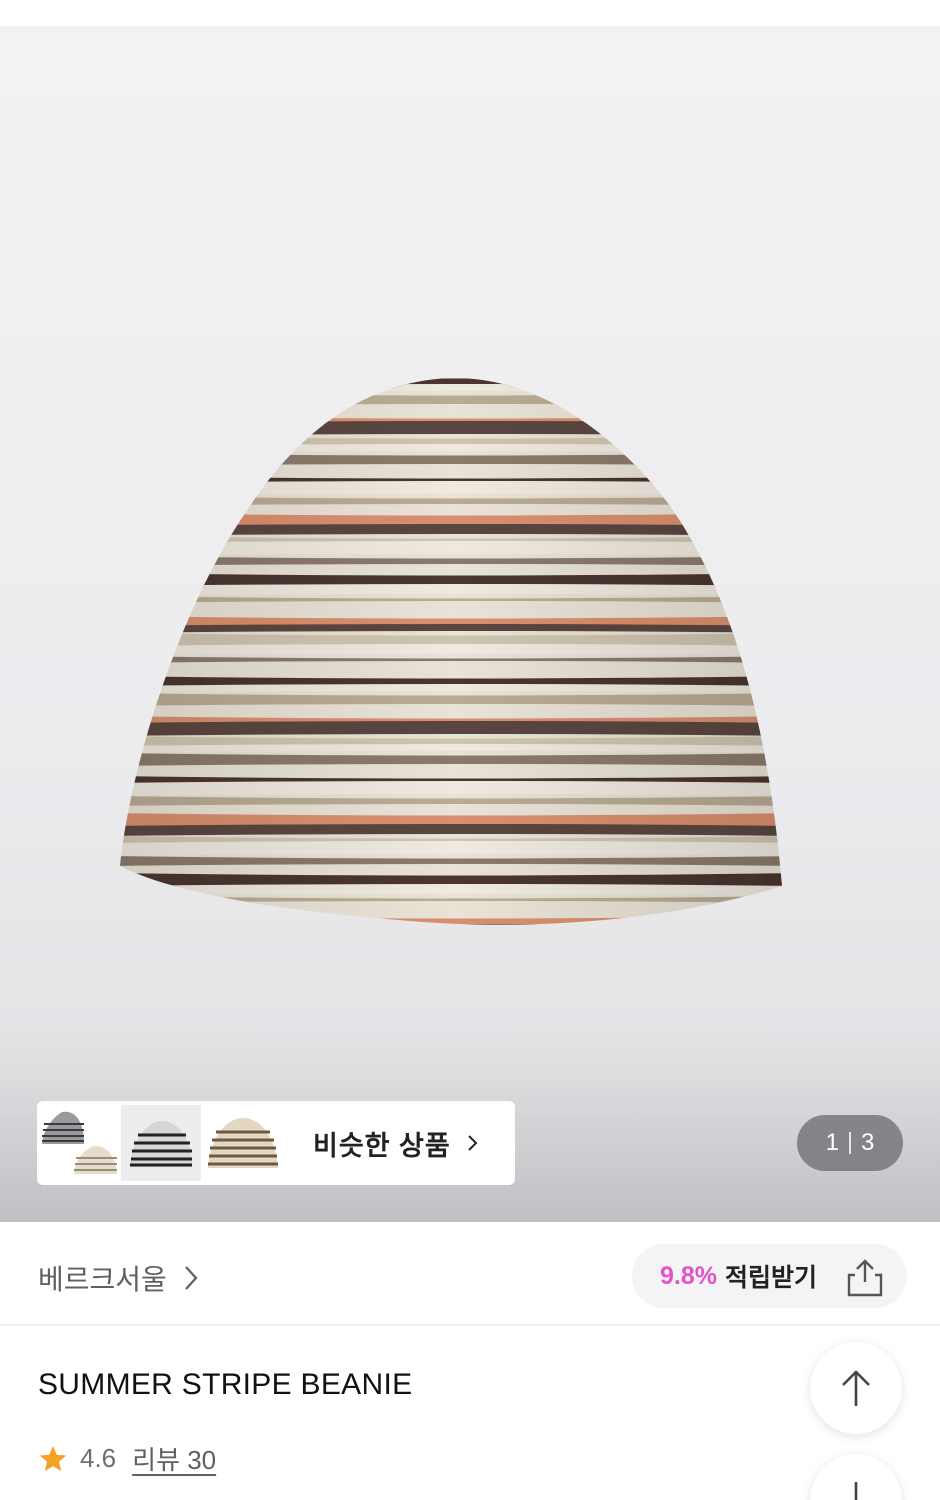 The image size is (940, 1500). What do you see at coordinates (865, 1278) in the screenshot?
I see `share-icon` at bounding box center [865, 1278].